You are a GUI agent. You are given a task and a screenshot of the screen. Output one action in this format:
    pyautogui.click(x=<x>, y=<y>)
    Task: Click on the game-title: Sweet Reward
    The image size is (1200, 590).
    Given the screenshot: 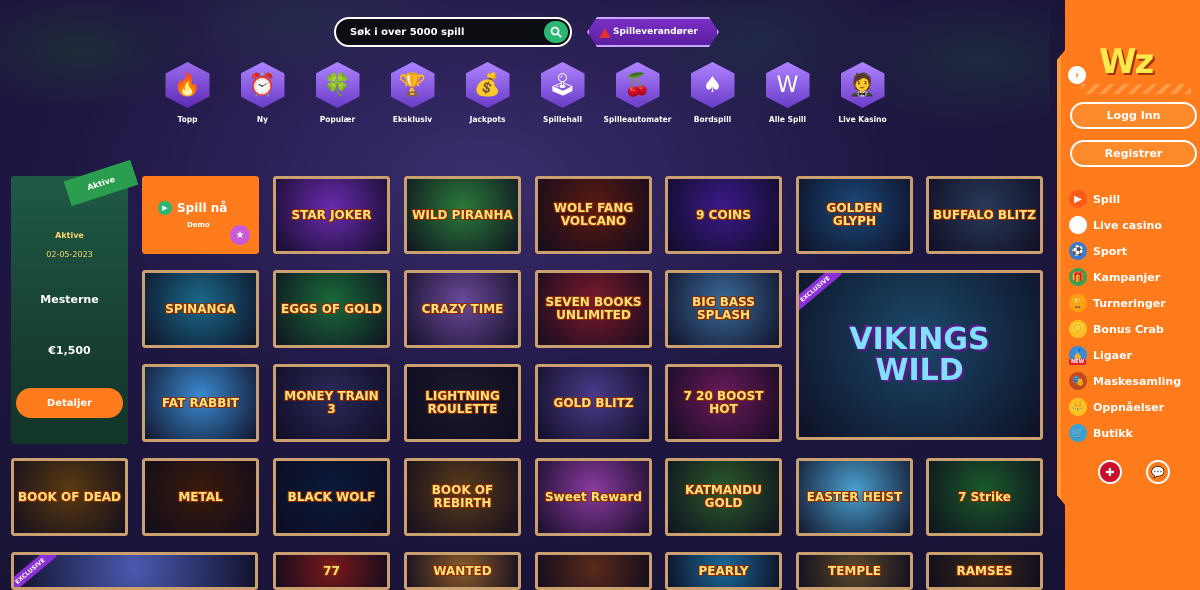 What is the action you would take?
    pyautogui.click(x=593, y=496)
    